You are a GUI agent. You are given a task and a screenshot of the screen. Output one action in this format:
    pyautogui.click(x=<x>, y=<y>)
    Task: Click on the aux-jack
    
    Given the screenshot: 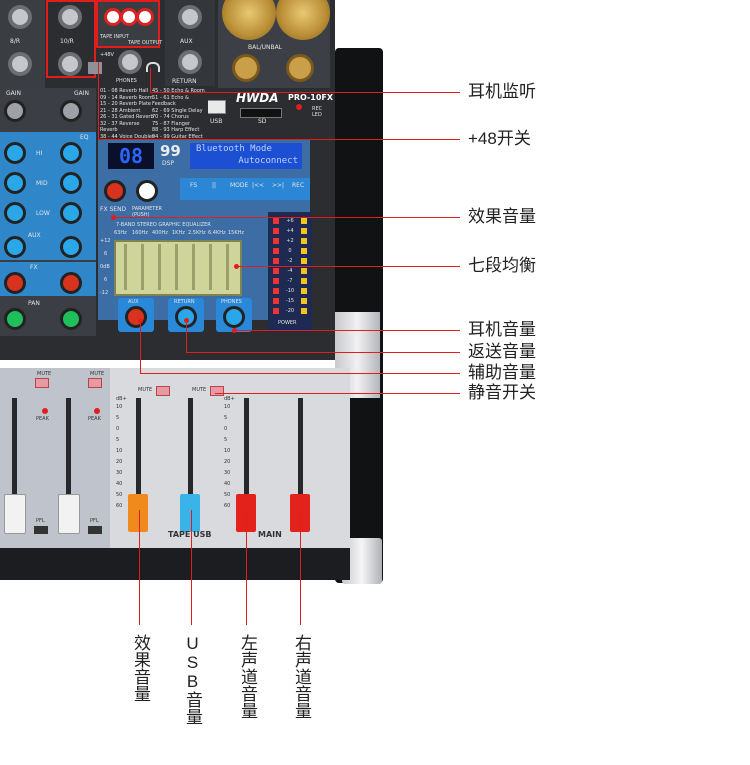 What is the action you would take?
    pyautogui.click(x=190, y=17)
    